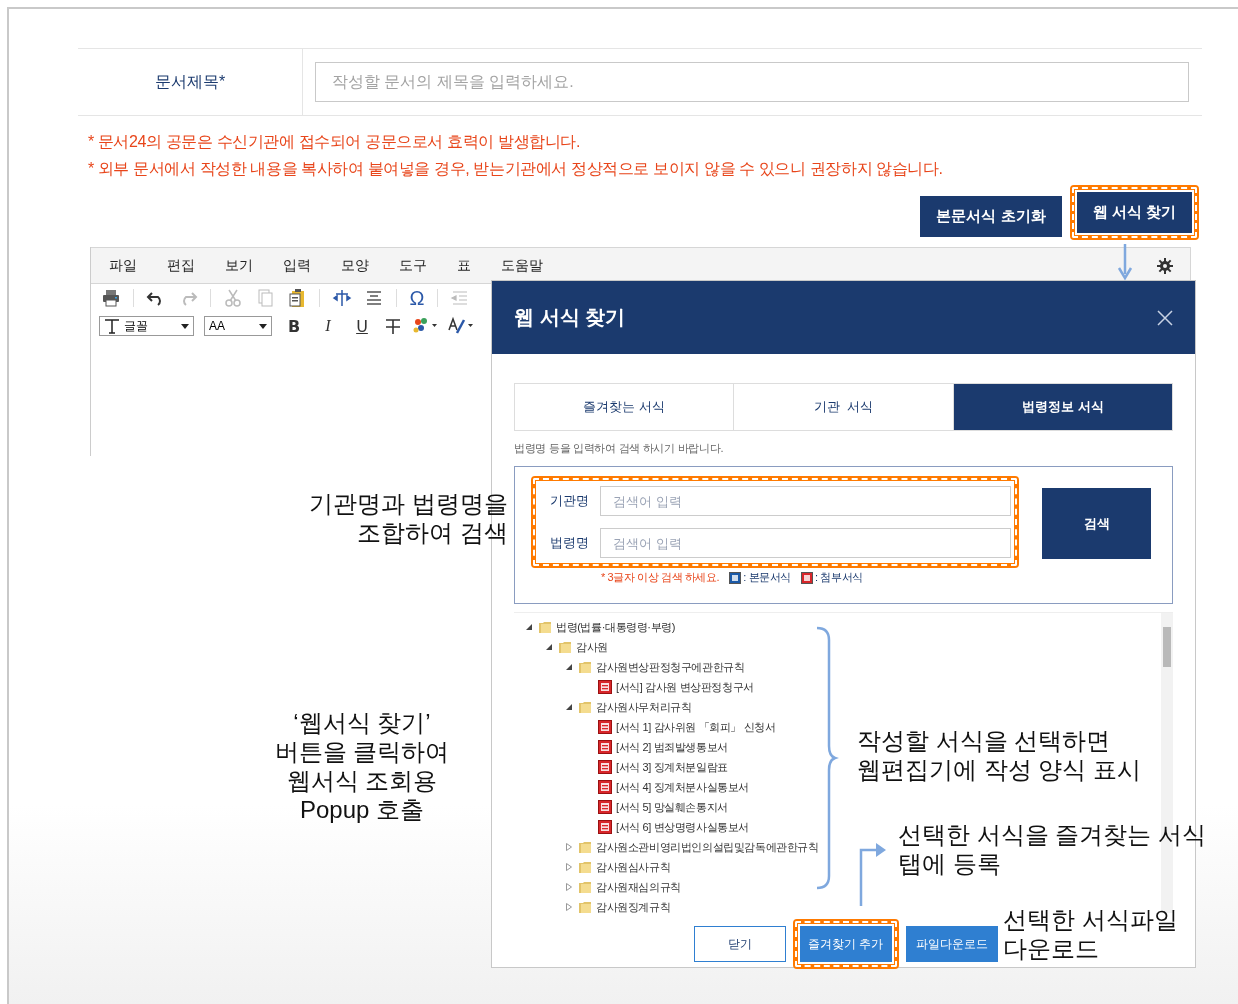 This screenshot has height=1004, width=1238. Describe the element at coordinates (362, 326) in the screenshot. I see `underline-button: U` at that location.